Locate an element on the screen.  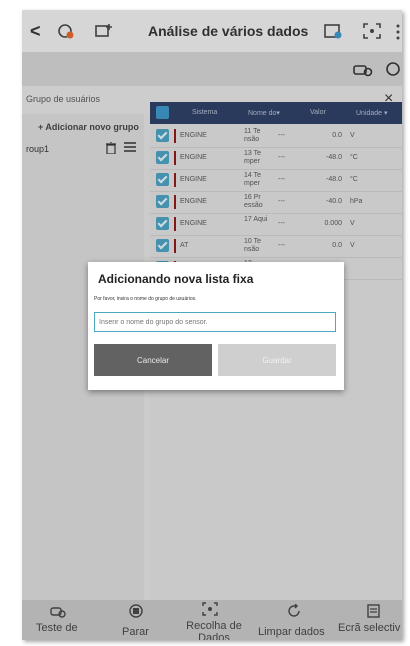
dialog-title: Adicionando nova lista fixa is located at coordinates (176, 279).